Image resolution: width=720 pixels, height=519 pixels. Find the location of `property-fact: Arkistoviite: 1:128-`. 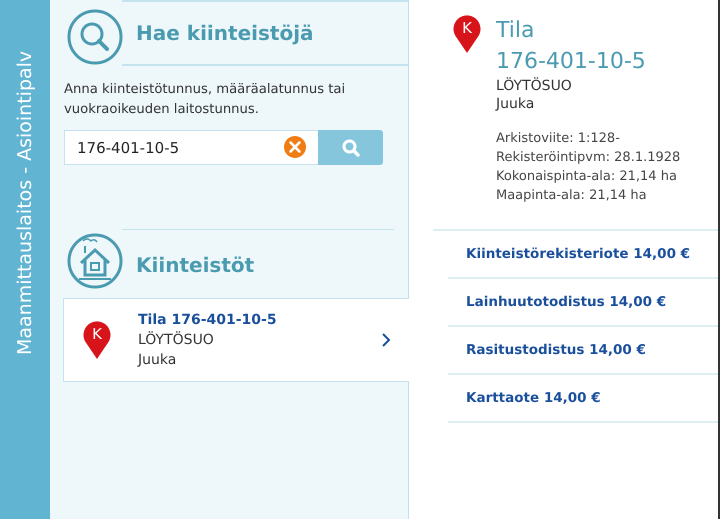

property-fact: Arkistoviite: 1:128- is located at coordinates (558, 139).